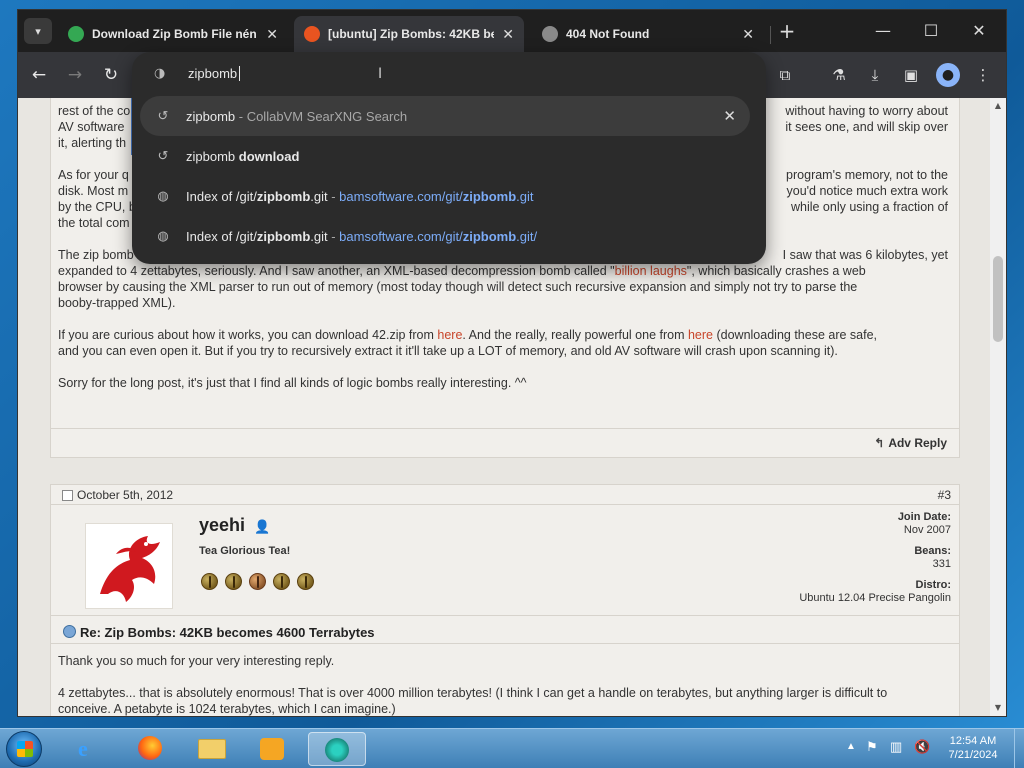 The width and height of the screenshot is (1024, 768). I want to click on post-icon, so click(69, 631).